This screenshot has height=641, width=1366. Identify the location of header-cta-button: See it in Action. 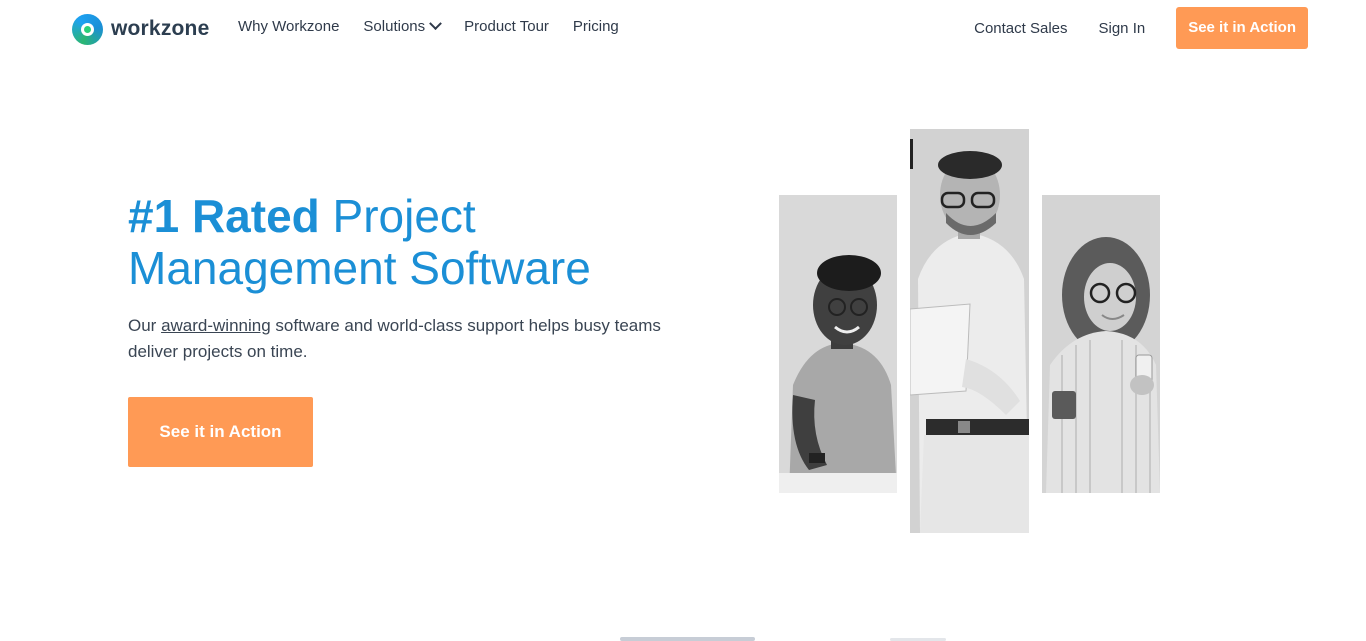
(1242, 28).